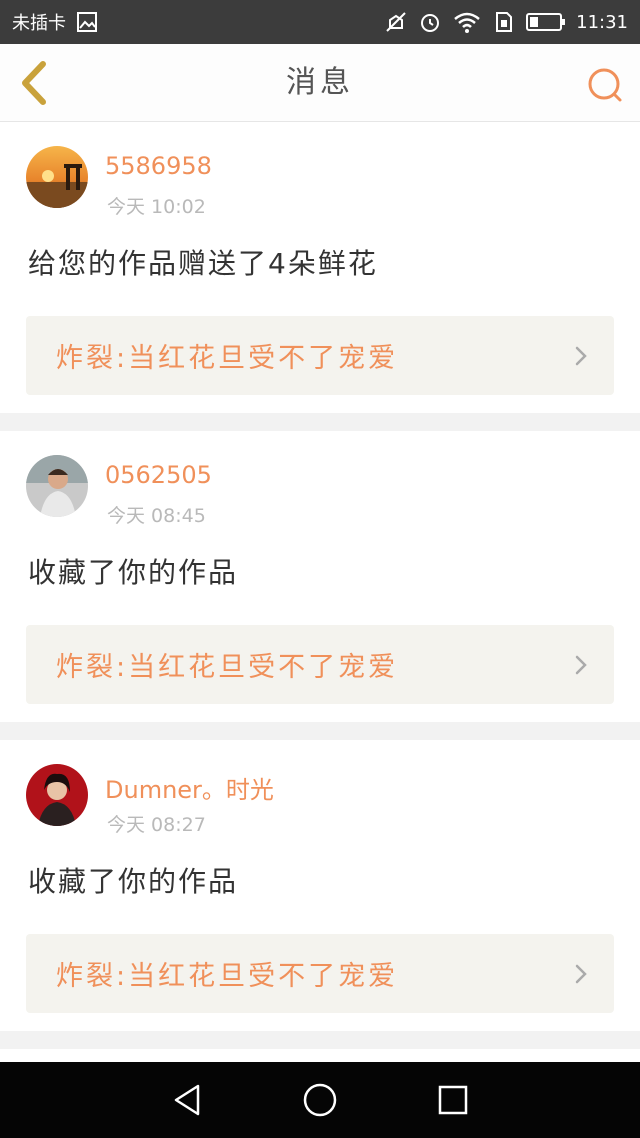 This screenshot has height=1138, width=640. What do you see at coordinates (158, 475) in the screenshot?
I see `username: 0562505` at bounding box center [158, 475].